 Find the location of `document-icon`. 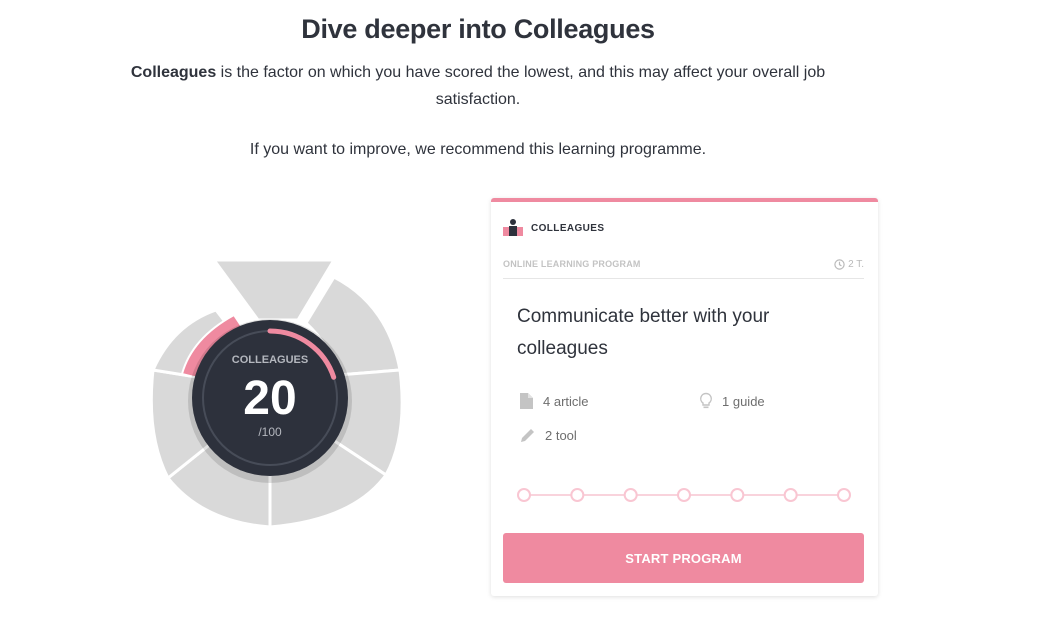

document-icon is located at coordinates (526, 401).